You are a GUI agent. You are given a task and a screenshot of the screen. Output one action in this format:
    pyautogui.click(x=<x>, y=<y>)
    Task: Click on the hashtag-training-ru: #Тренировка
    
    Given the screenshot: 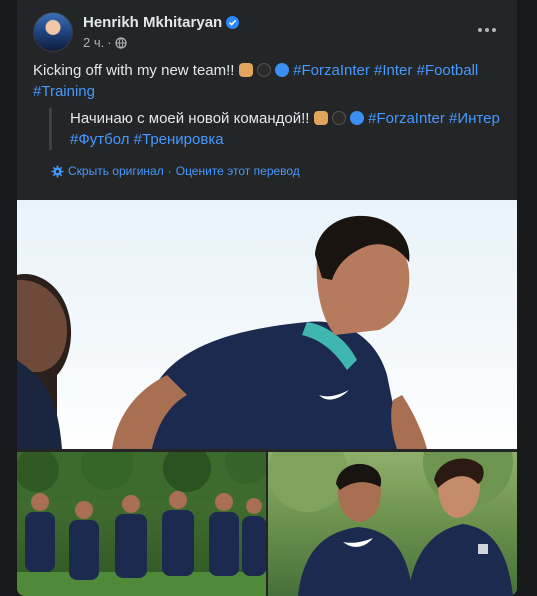 What is the action you would take?
    pyautogui.click(x=179, y=139)
    